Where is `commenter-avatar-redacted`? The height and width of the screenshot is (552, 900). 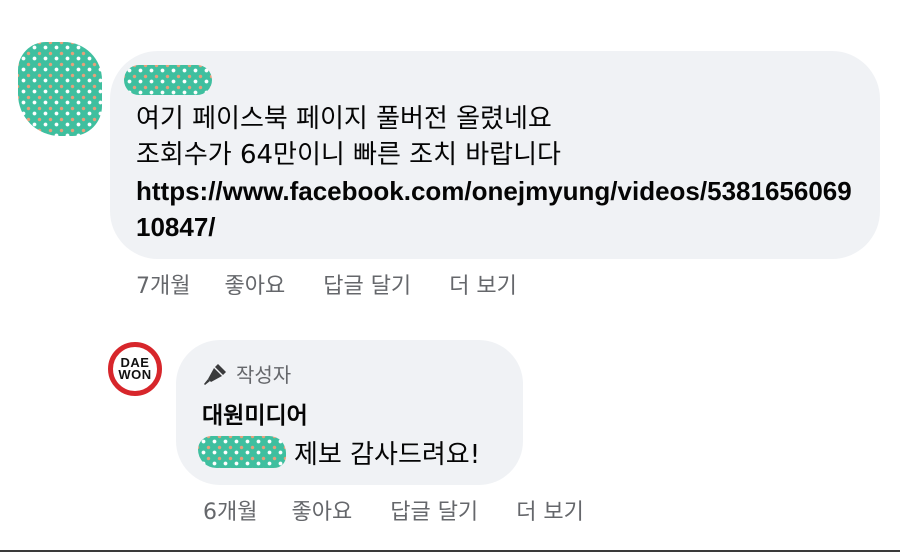
commenter-avatar-redacted is located at coordinates (60, 89).